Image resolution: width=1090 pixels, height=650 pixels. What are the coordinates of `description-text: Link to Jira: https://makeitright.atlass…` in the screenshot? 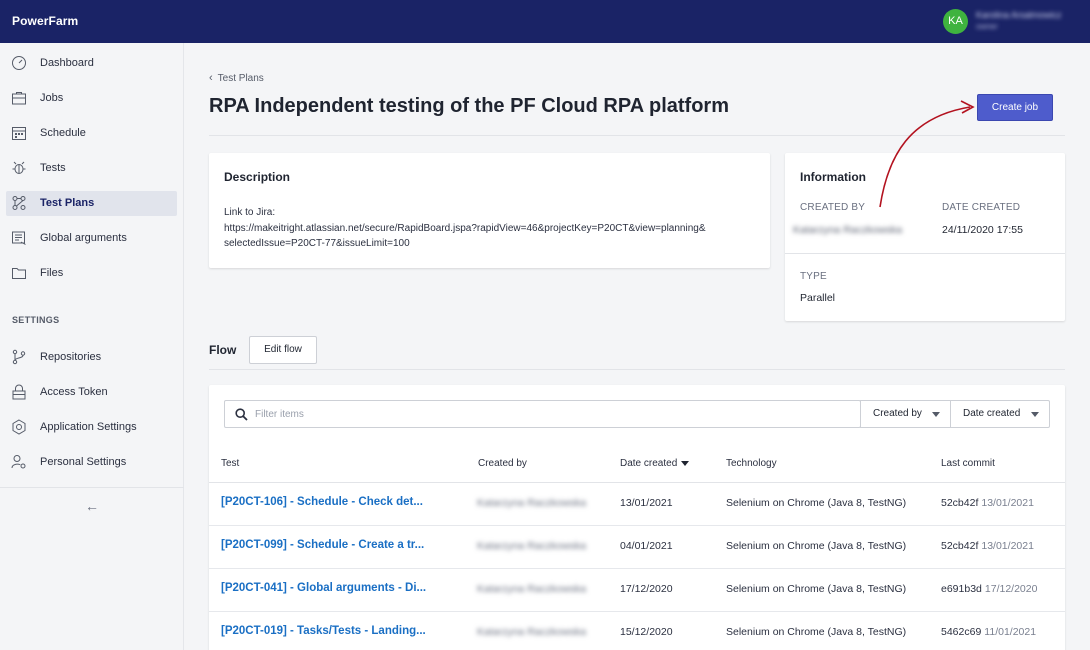 It's located at (494, 228).